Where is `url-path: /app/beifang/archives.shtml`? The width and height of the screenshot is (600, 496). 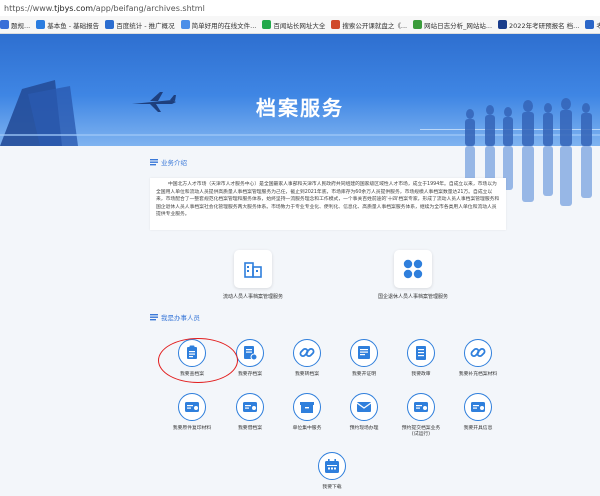
url-path: /app/beifang/archives.shtml is located at coordinates (149, 8).